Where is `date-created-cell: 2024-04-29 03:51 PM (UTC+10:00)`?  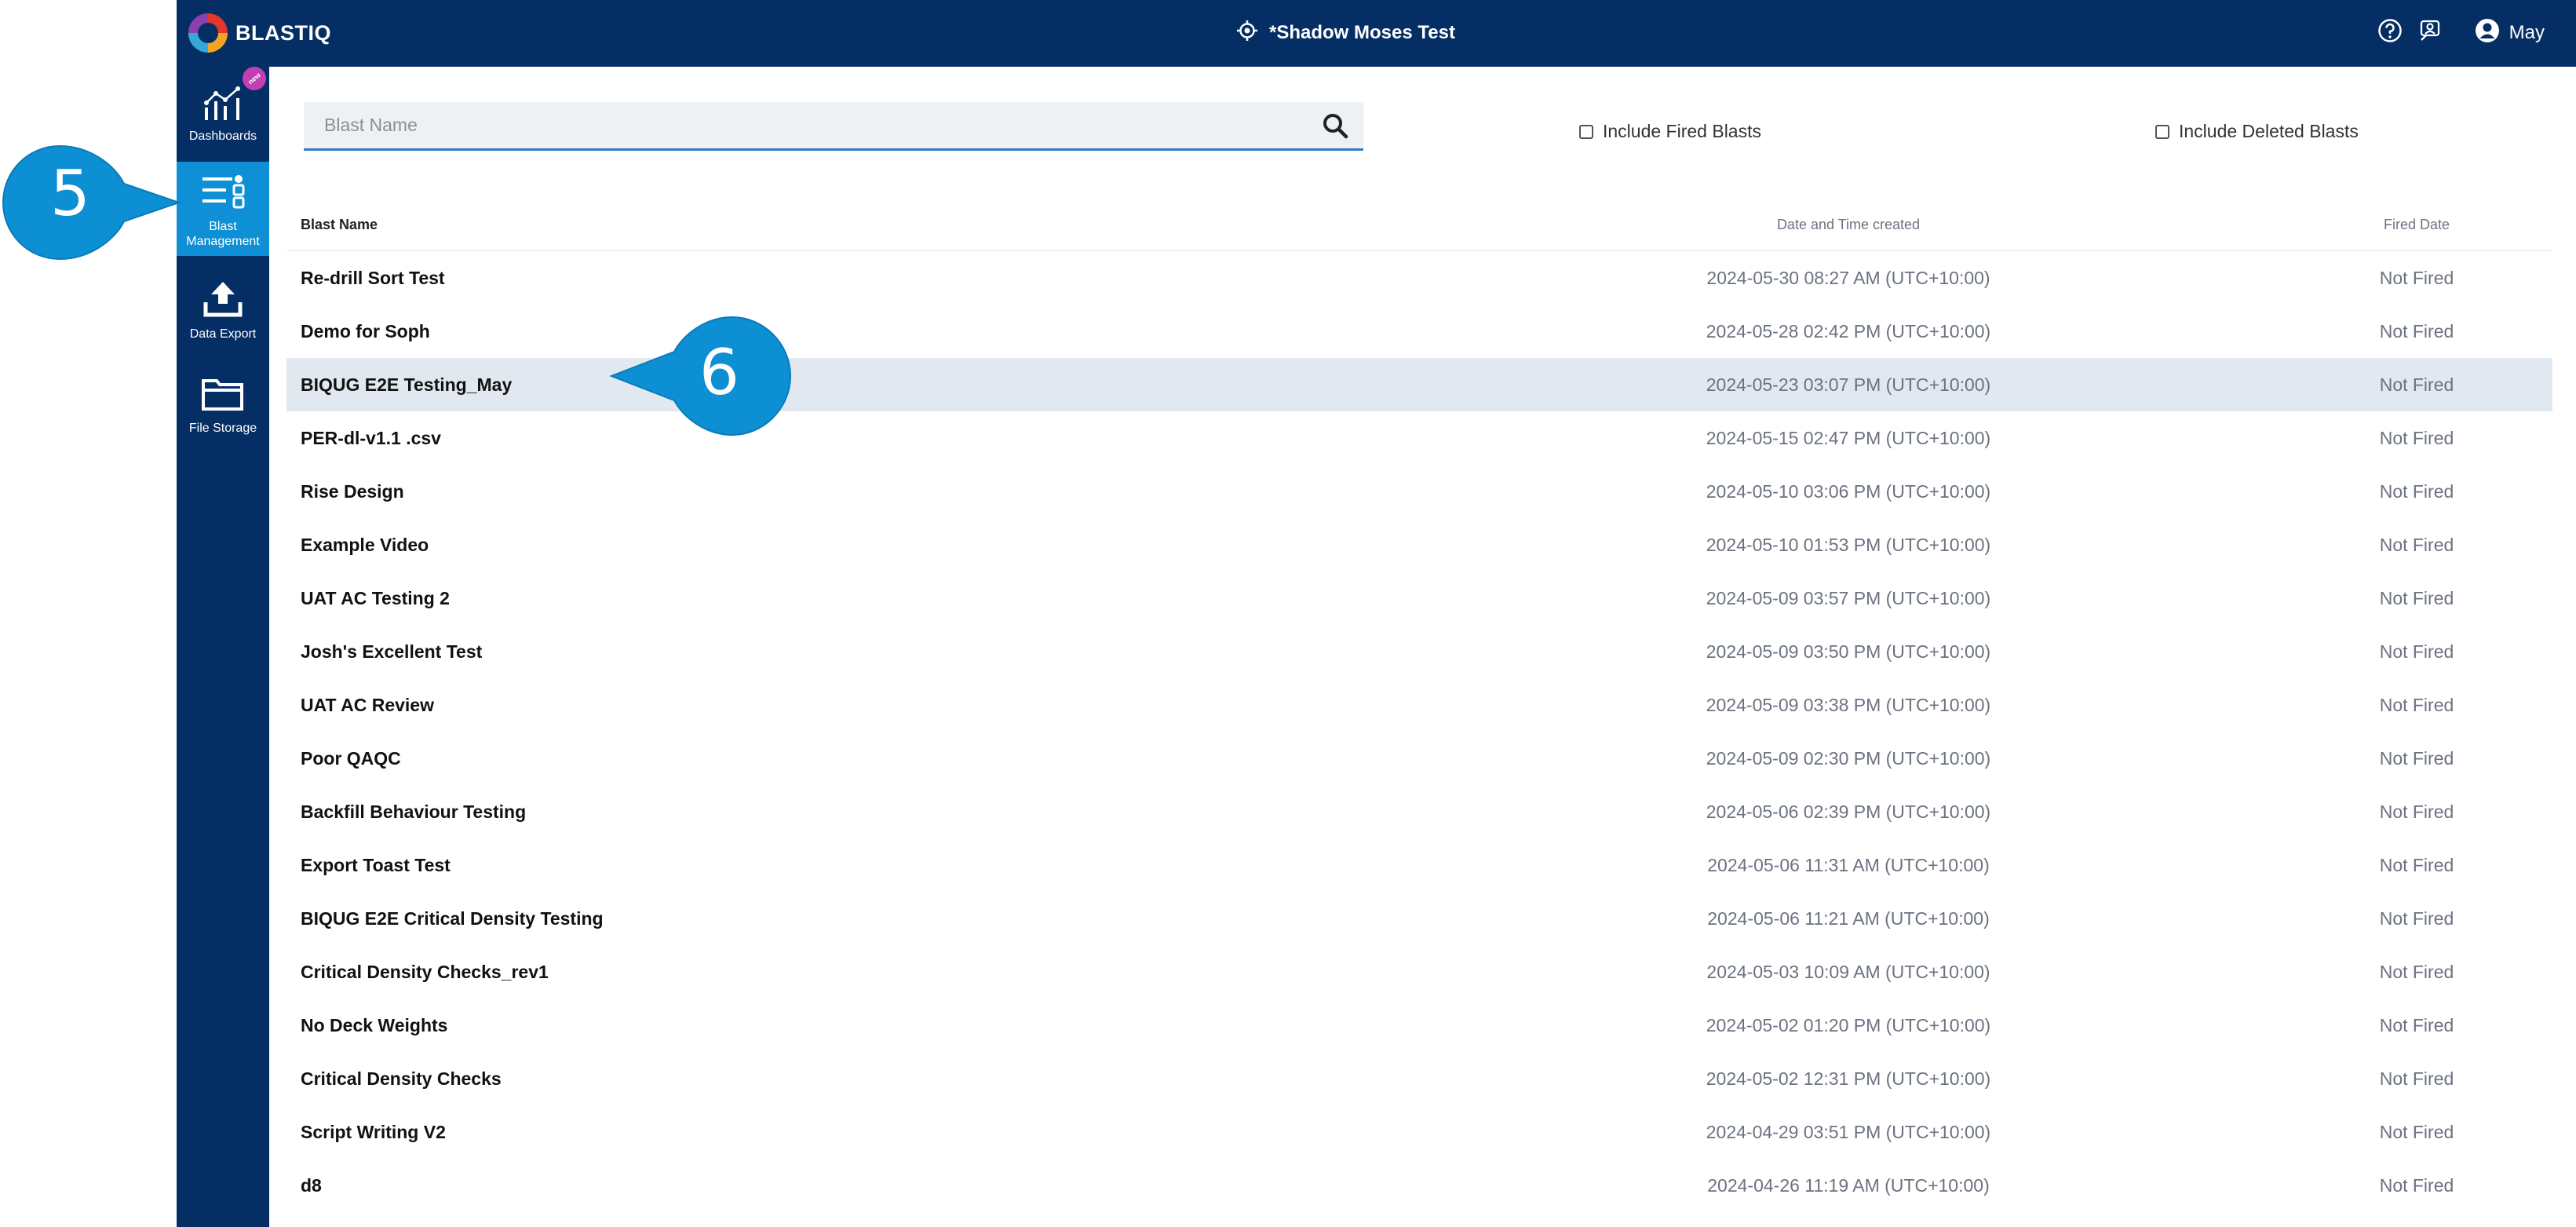 date-created-cell: 2024-04-29 03:51 PM (UTC+10:00) is located at coordinates (1848, 1132).